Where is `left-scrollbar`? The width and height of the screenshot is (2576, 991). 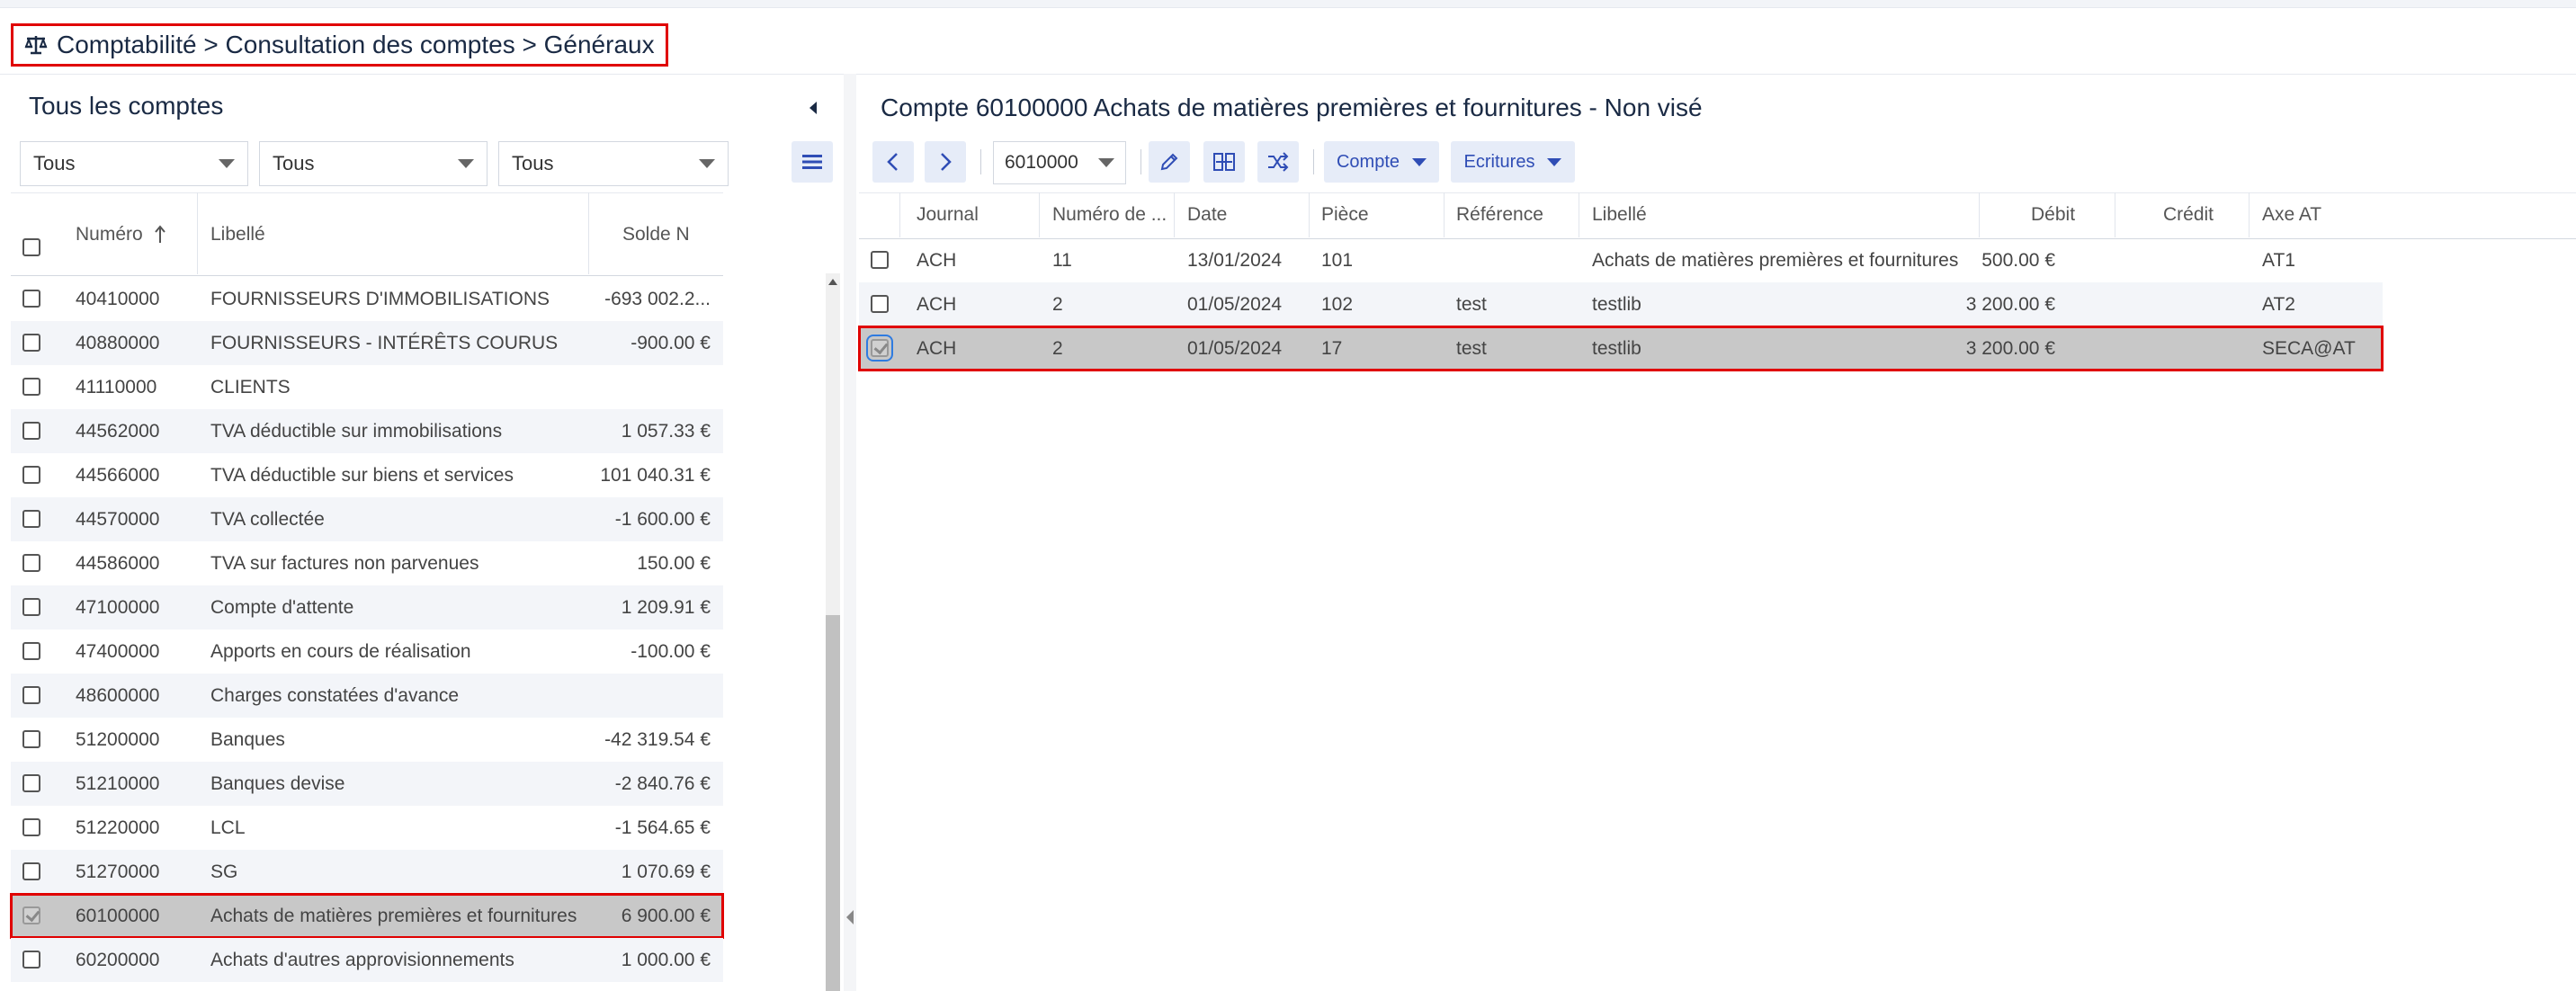
left-scrollbar is located at coordinates (833, 632).